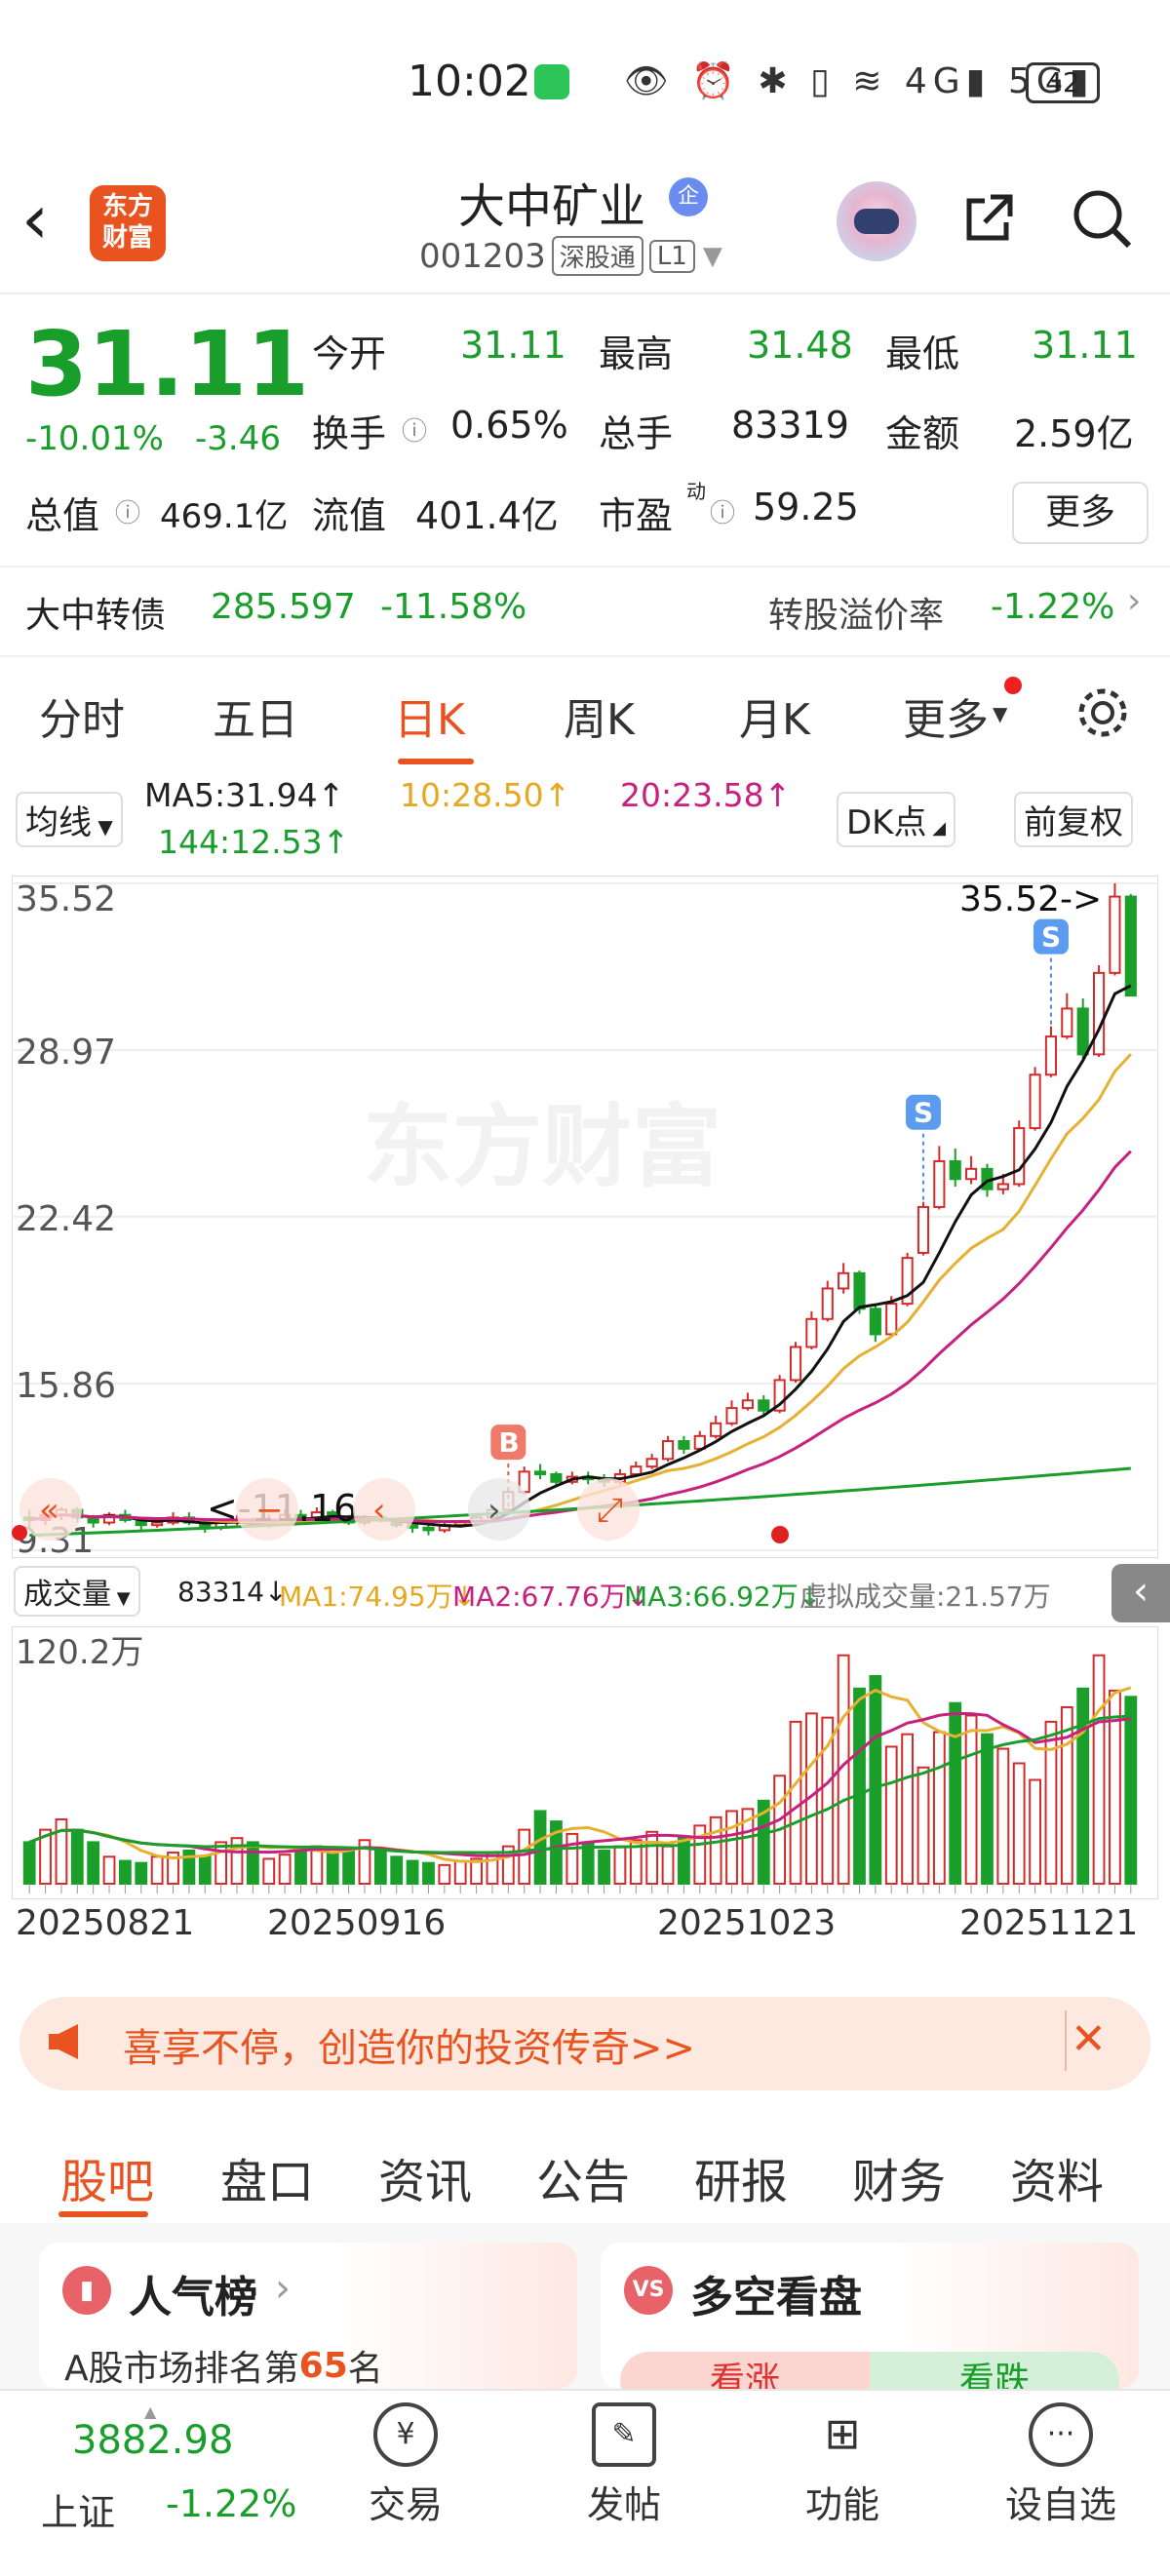  I want to click on back-icon: ‹, so click(35, 219).